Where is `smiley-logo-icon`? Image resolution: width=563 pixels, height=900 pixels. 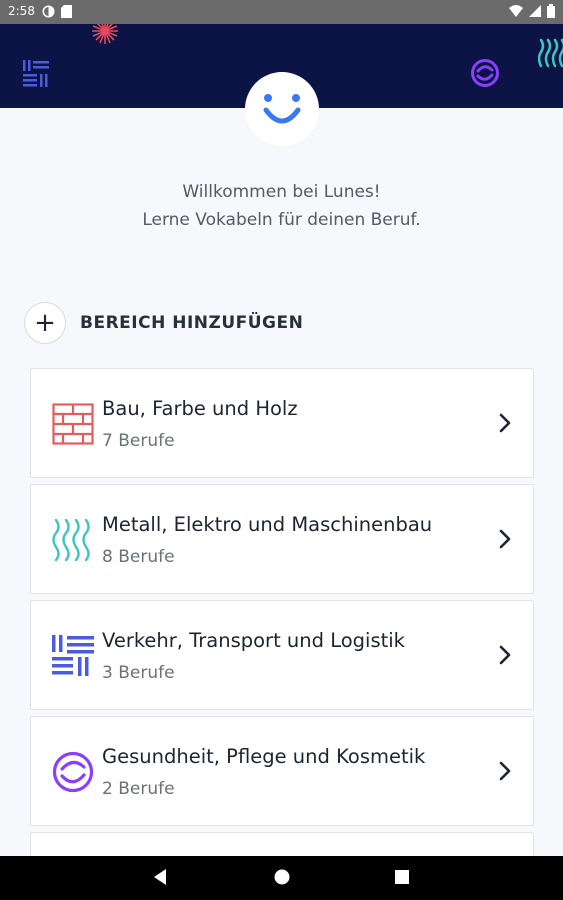
smiley-logo-icon is located at coordinates (282, 109).